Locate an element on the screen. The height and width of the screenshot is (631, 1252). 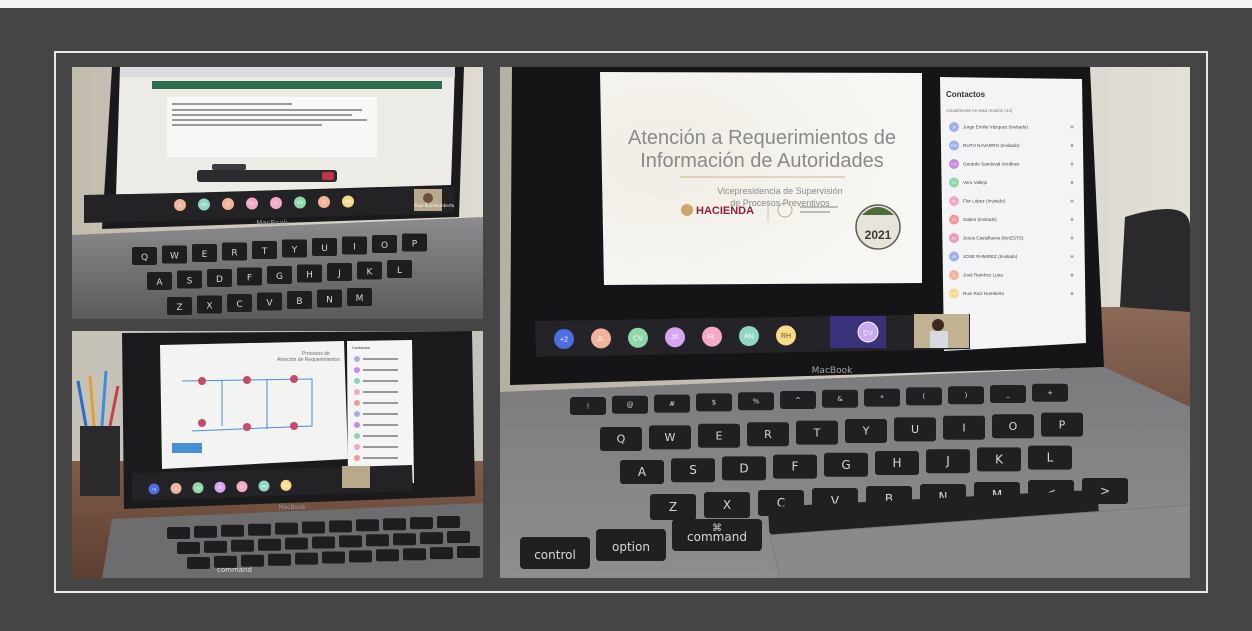
active-speaker-tile: CV is located at coordinates (858, 332).